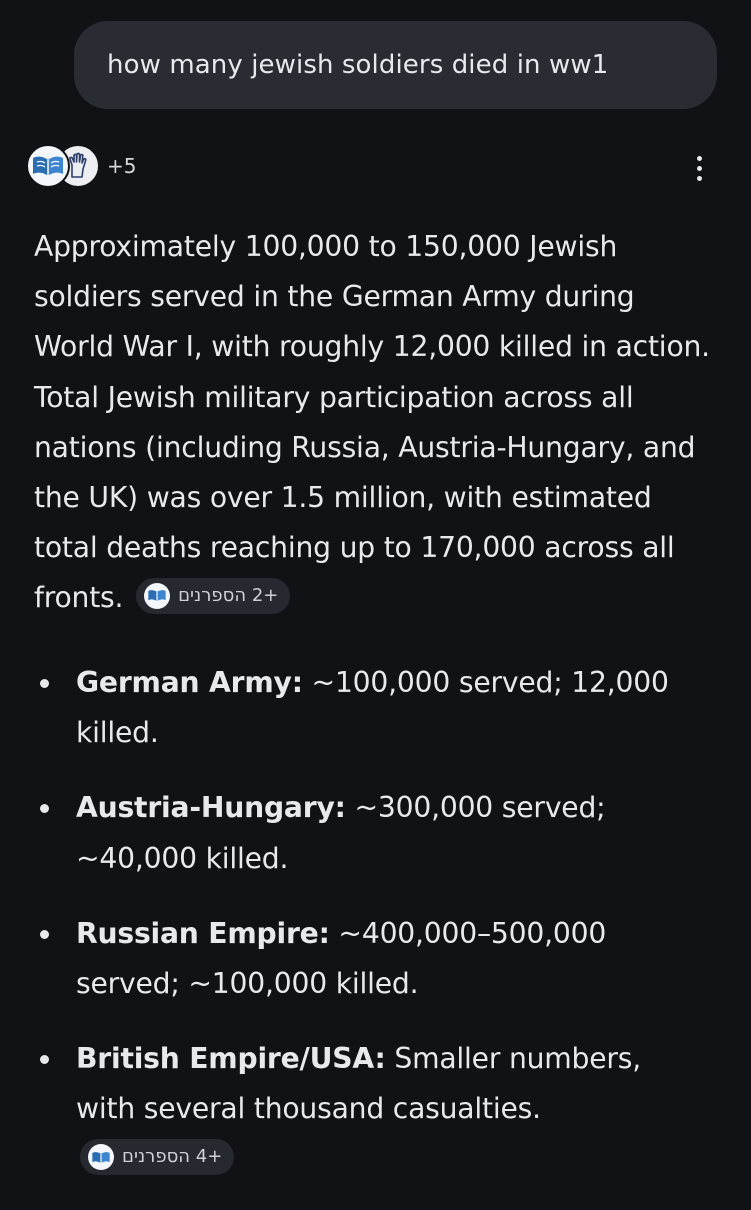  I want to click on sources-count: +5, so click(122, 166).